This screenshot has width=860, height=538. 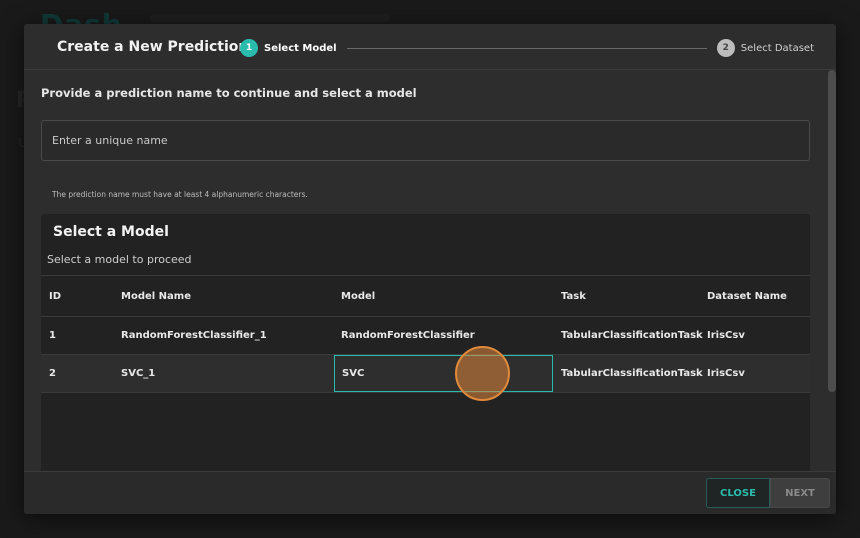 What do you see at coordinates (119, 259) in the screenshot?
I see `panel-subtitle: Select a model to proceed` at bounding box center [119, 259].